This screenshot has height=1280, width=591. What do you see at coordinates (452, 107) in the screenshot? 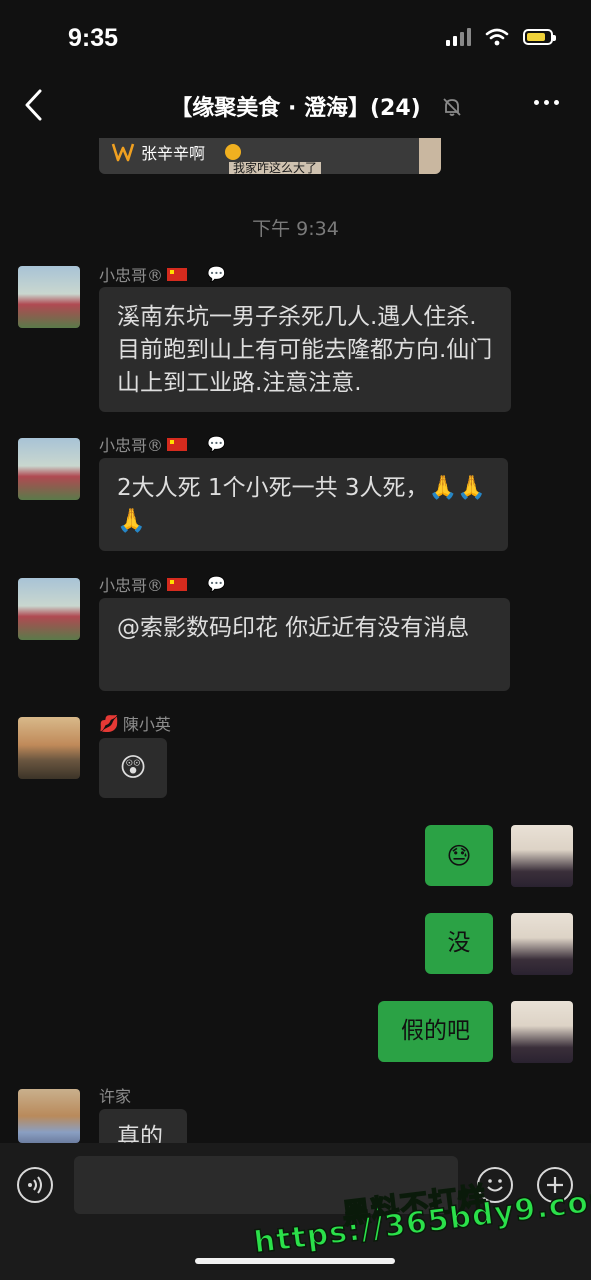
I see `mute-bell-icon` at bounding box center [452, 107].